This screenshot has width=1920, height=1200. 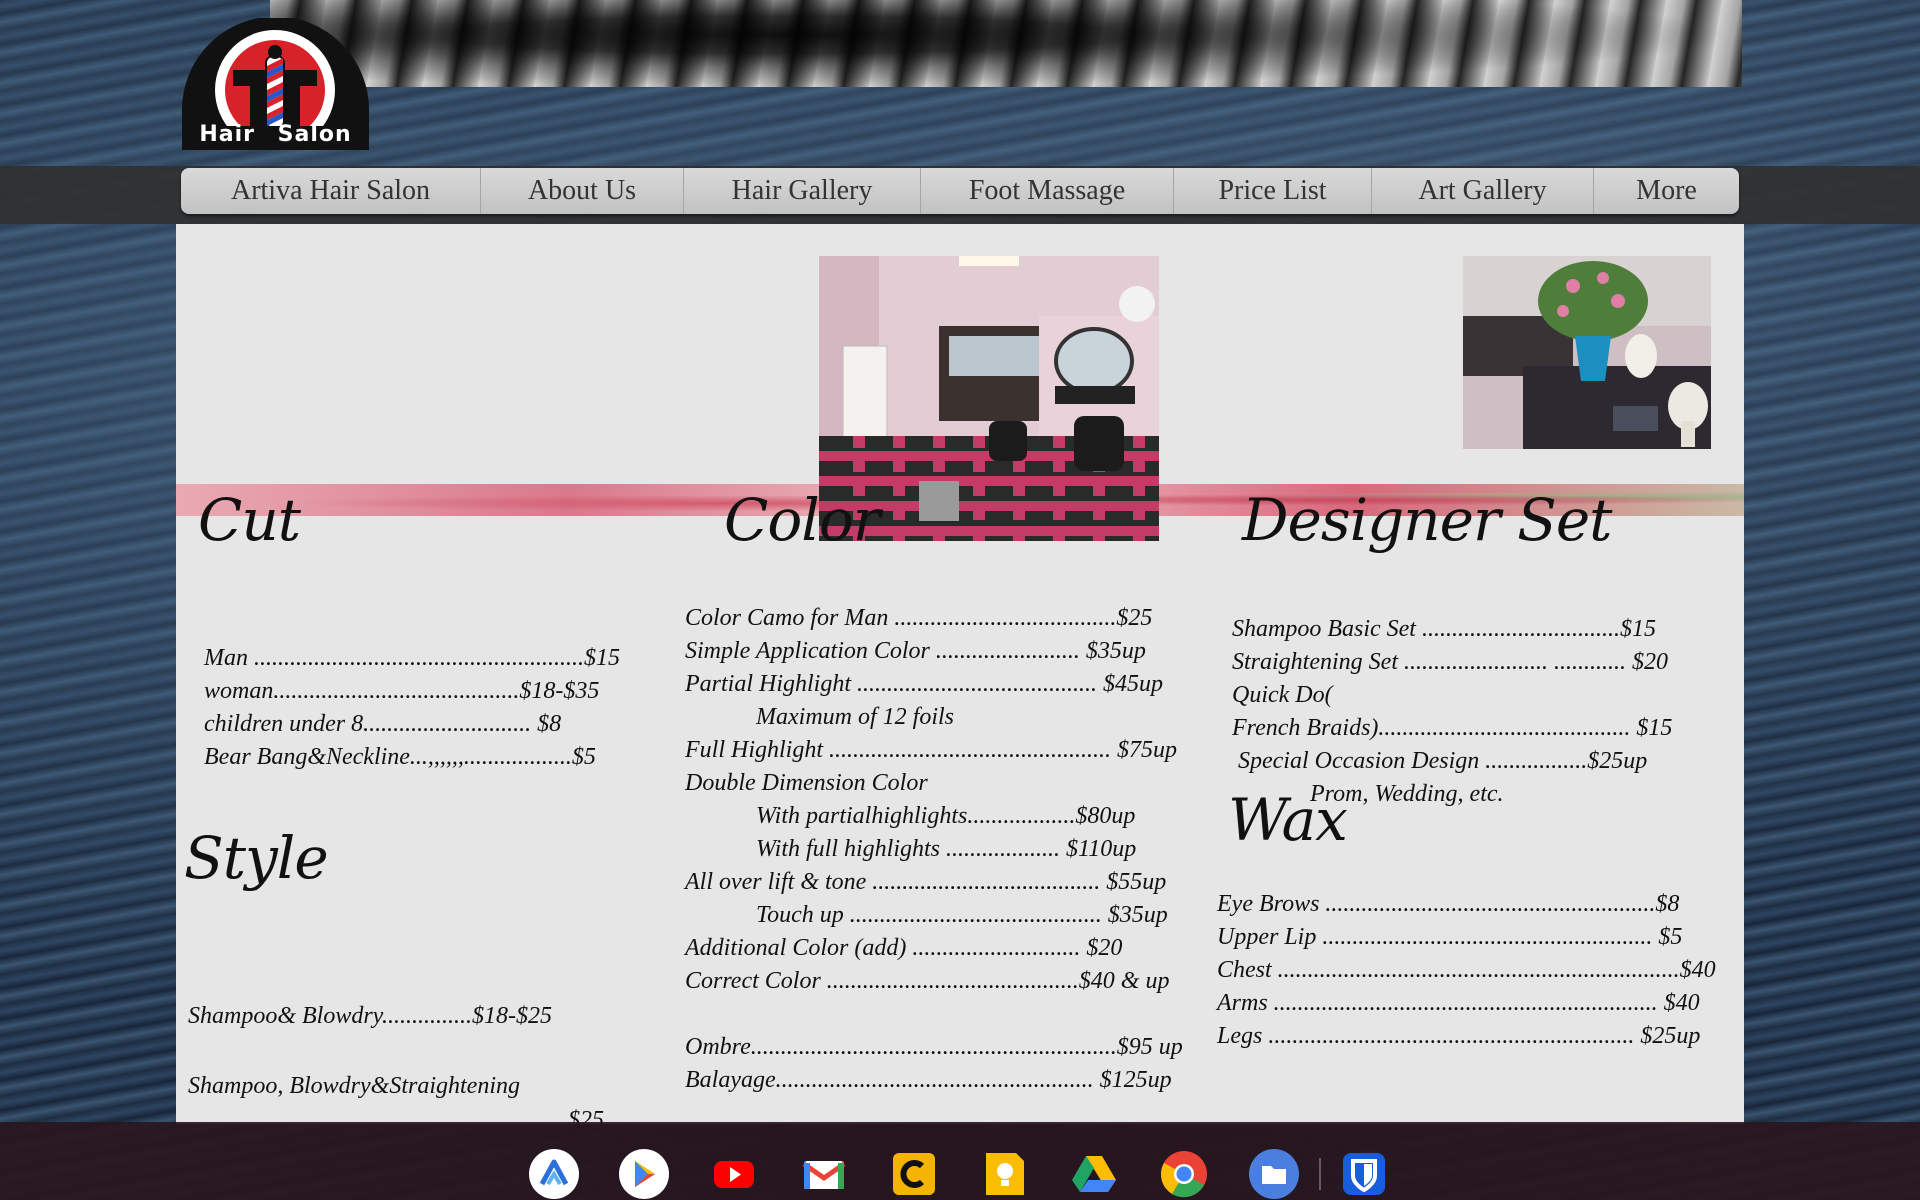 What do you see at coordinates (824, 1174) in the screenshot?
I see `gmail-icon` at bounding box center [824, 1174].